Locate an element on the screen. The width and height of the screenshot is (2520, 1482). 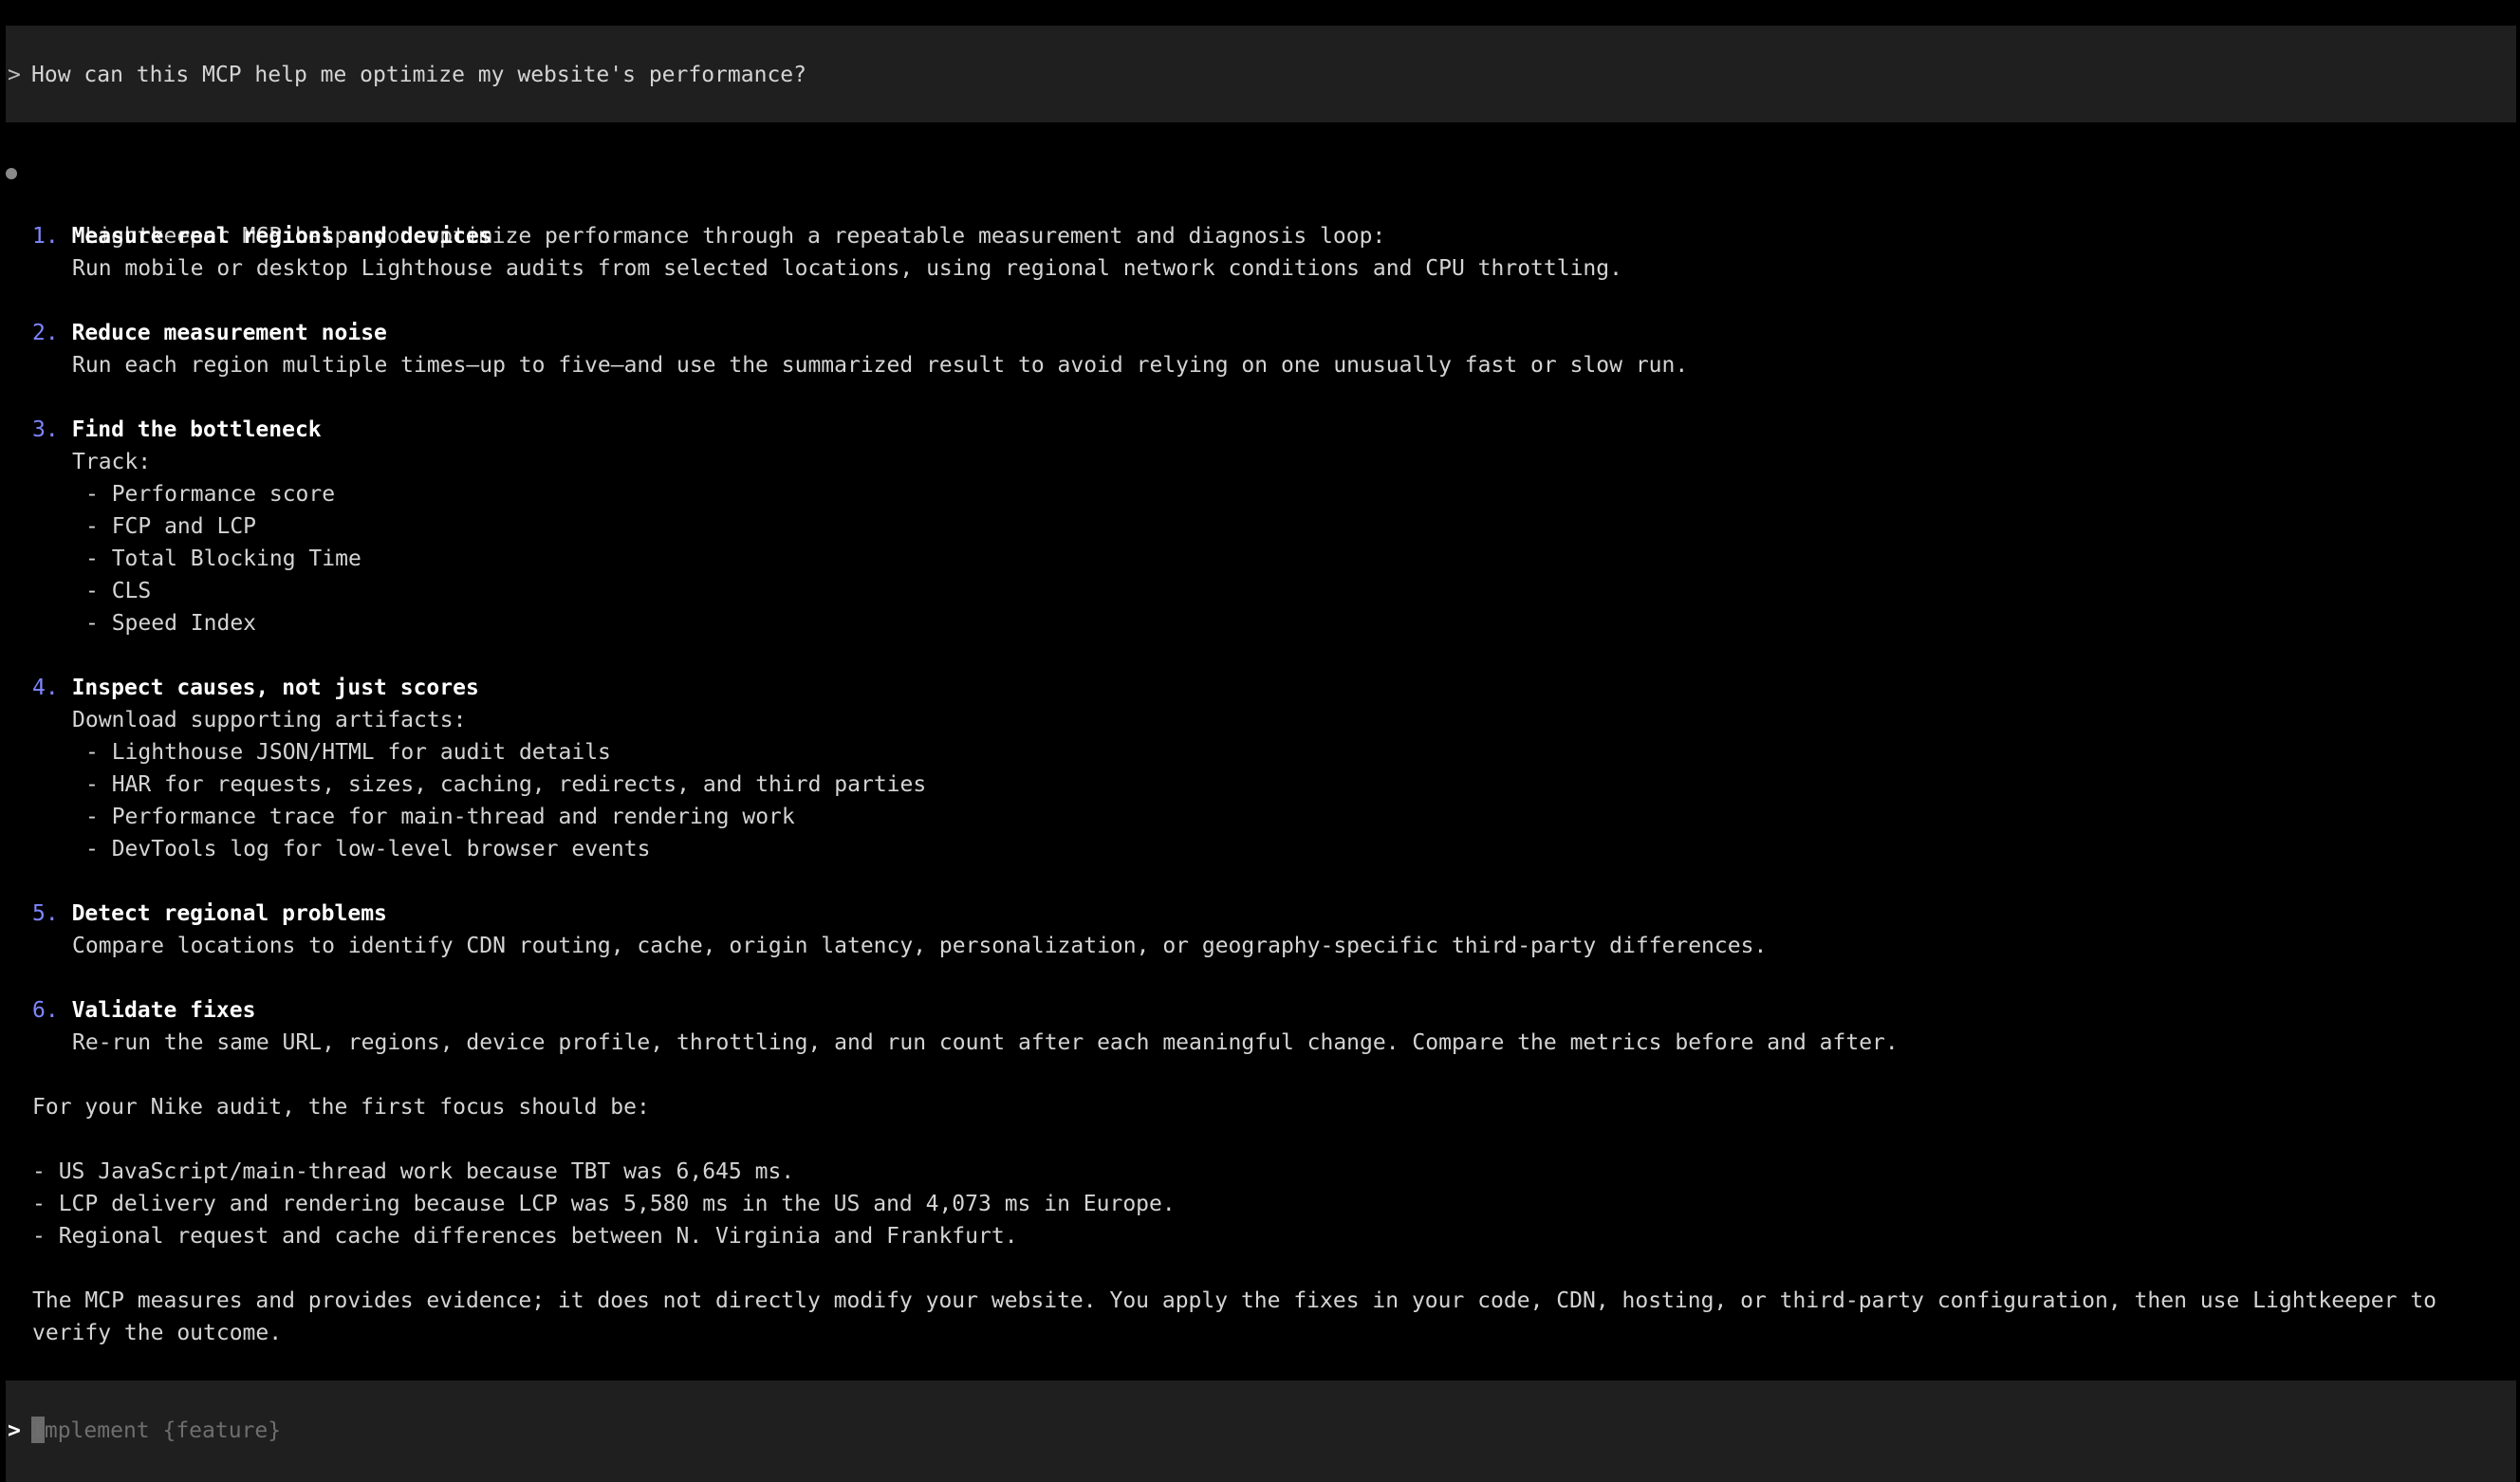
step-title: Validate fixes is located at coordinates (163, 1010).